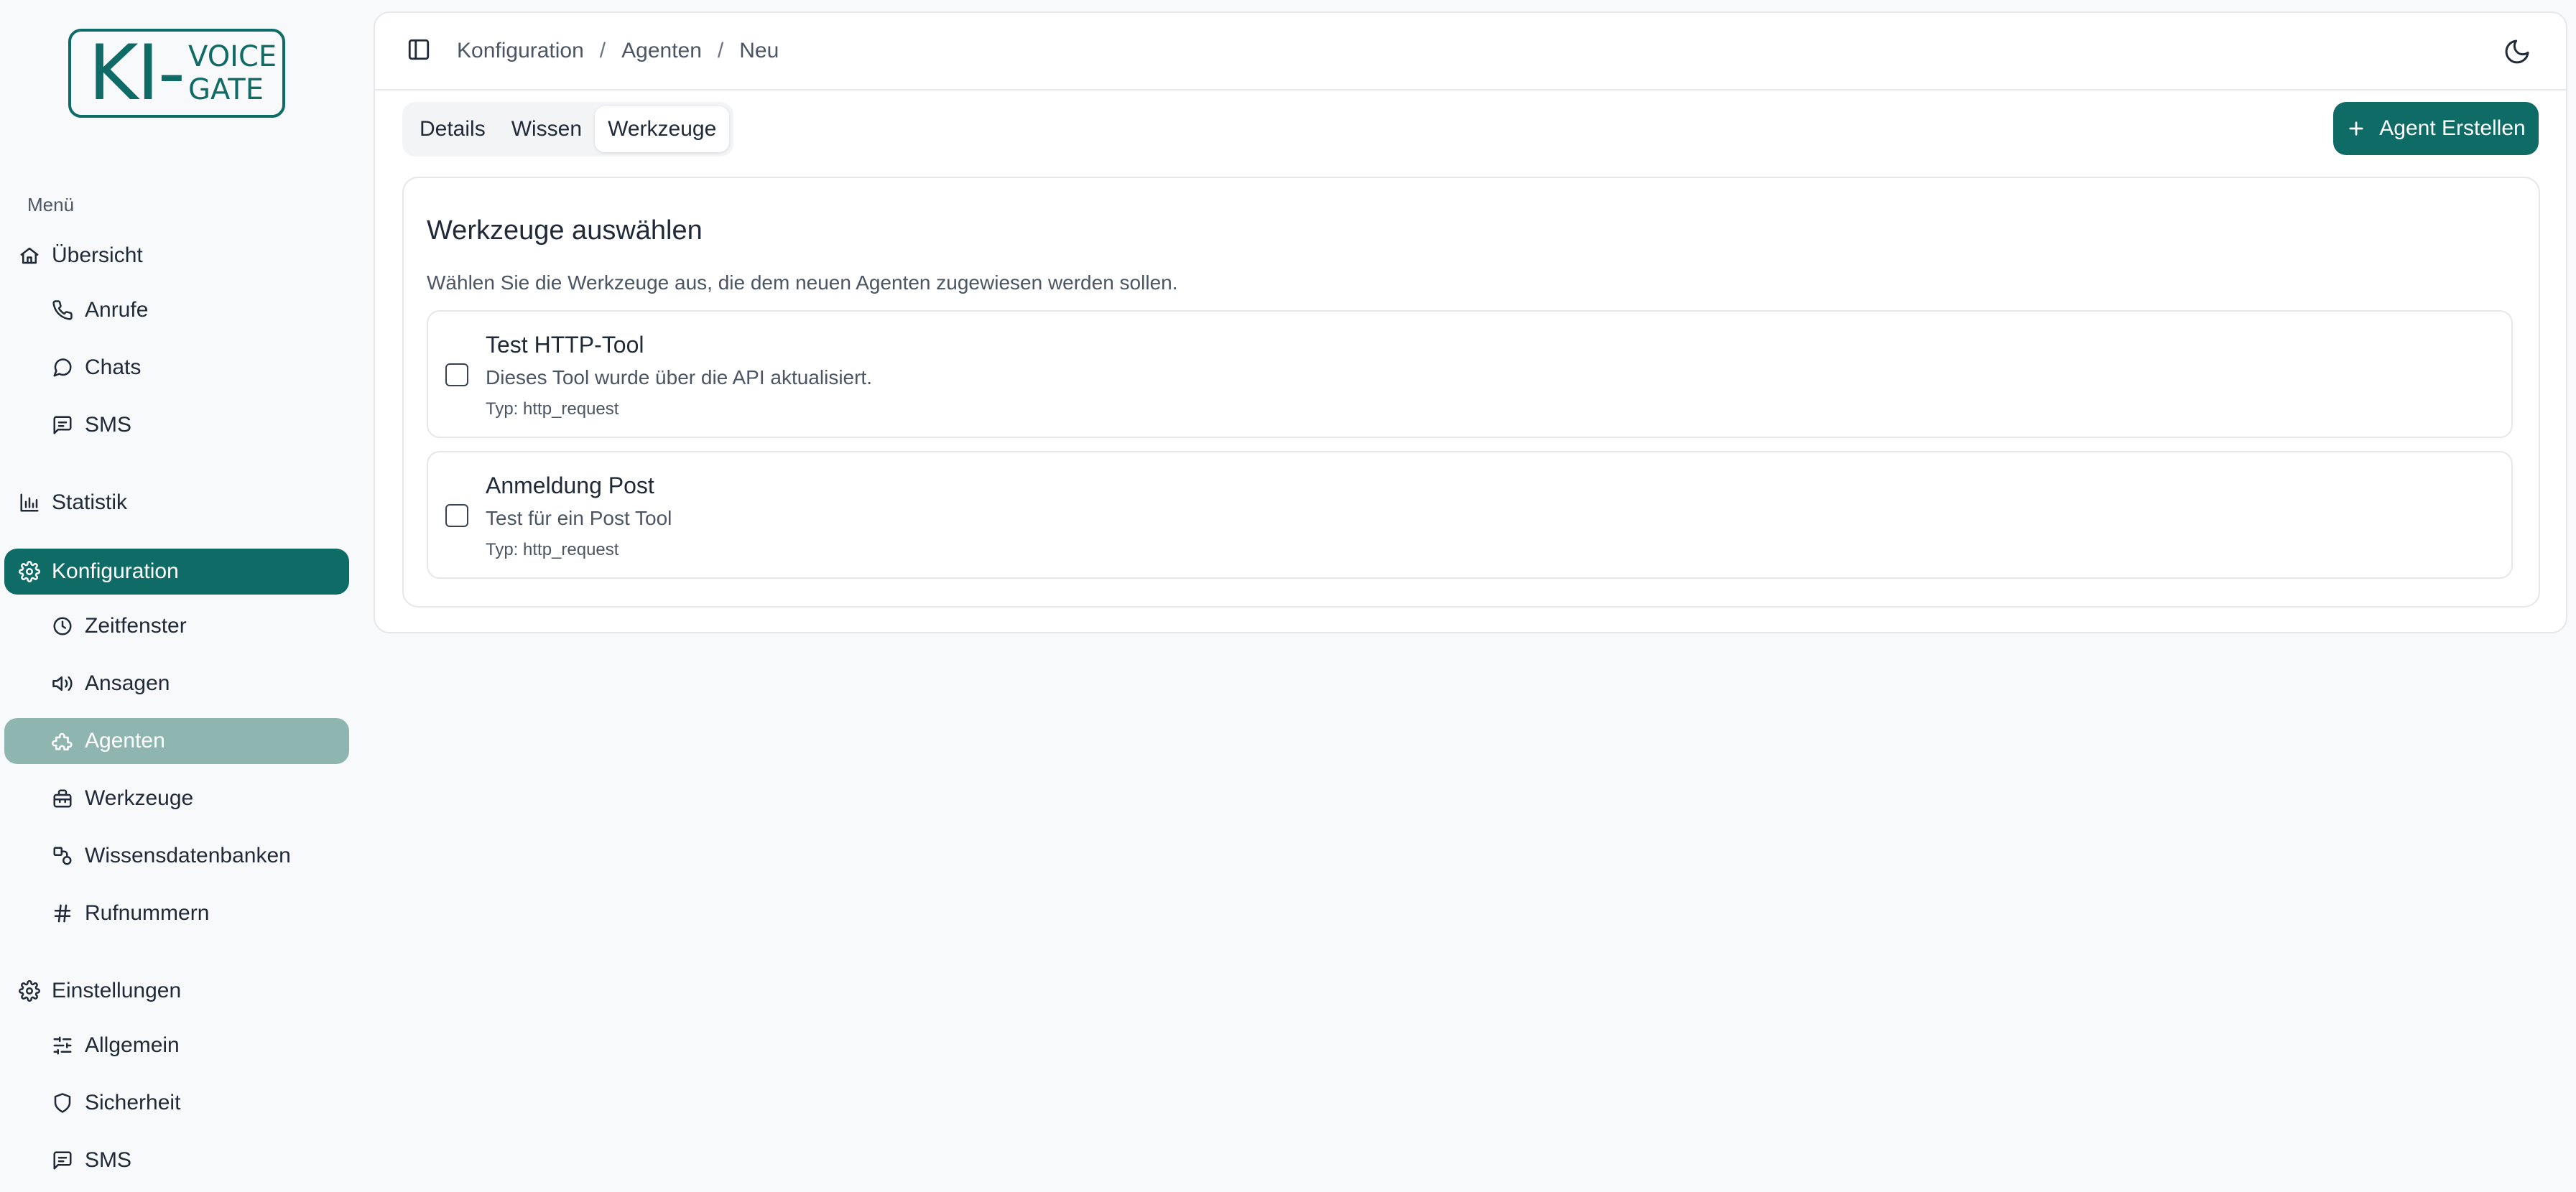 The height and width of the screenshot is (1192, 2576). I want to click on sidebar-item-label: Übersicht, so click(97, 255).